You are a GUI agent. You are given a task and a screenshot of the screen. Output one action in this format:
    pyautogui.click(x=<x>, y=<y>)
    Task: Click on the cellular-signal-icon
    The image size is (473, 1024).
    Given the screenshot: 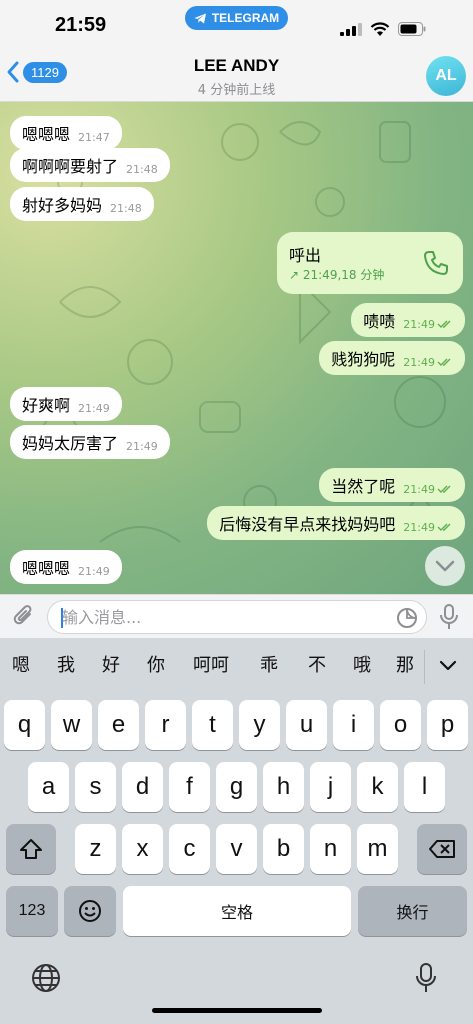 What is the action you would take?
    pyautogui.click(x=351, y=29)
    